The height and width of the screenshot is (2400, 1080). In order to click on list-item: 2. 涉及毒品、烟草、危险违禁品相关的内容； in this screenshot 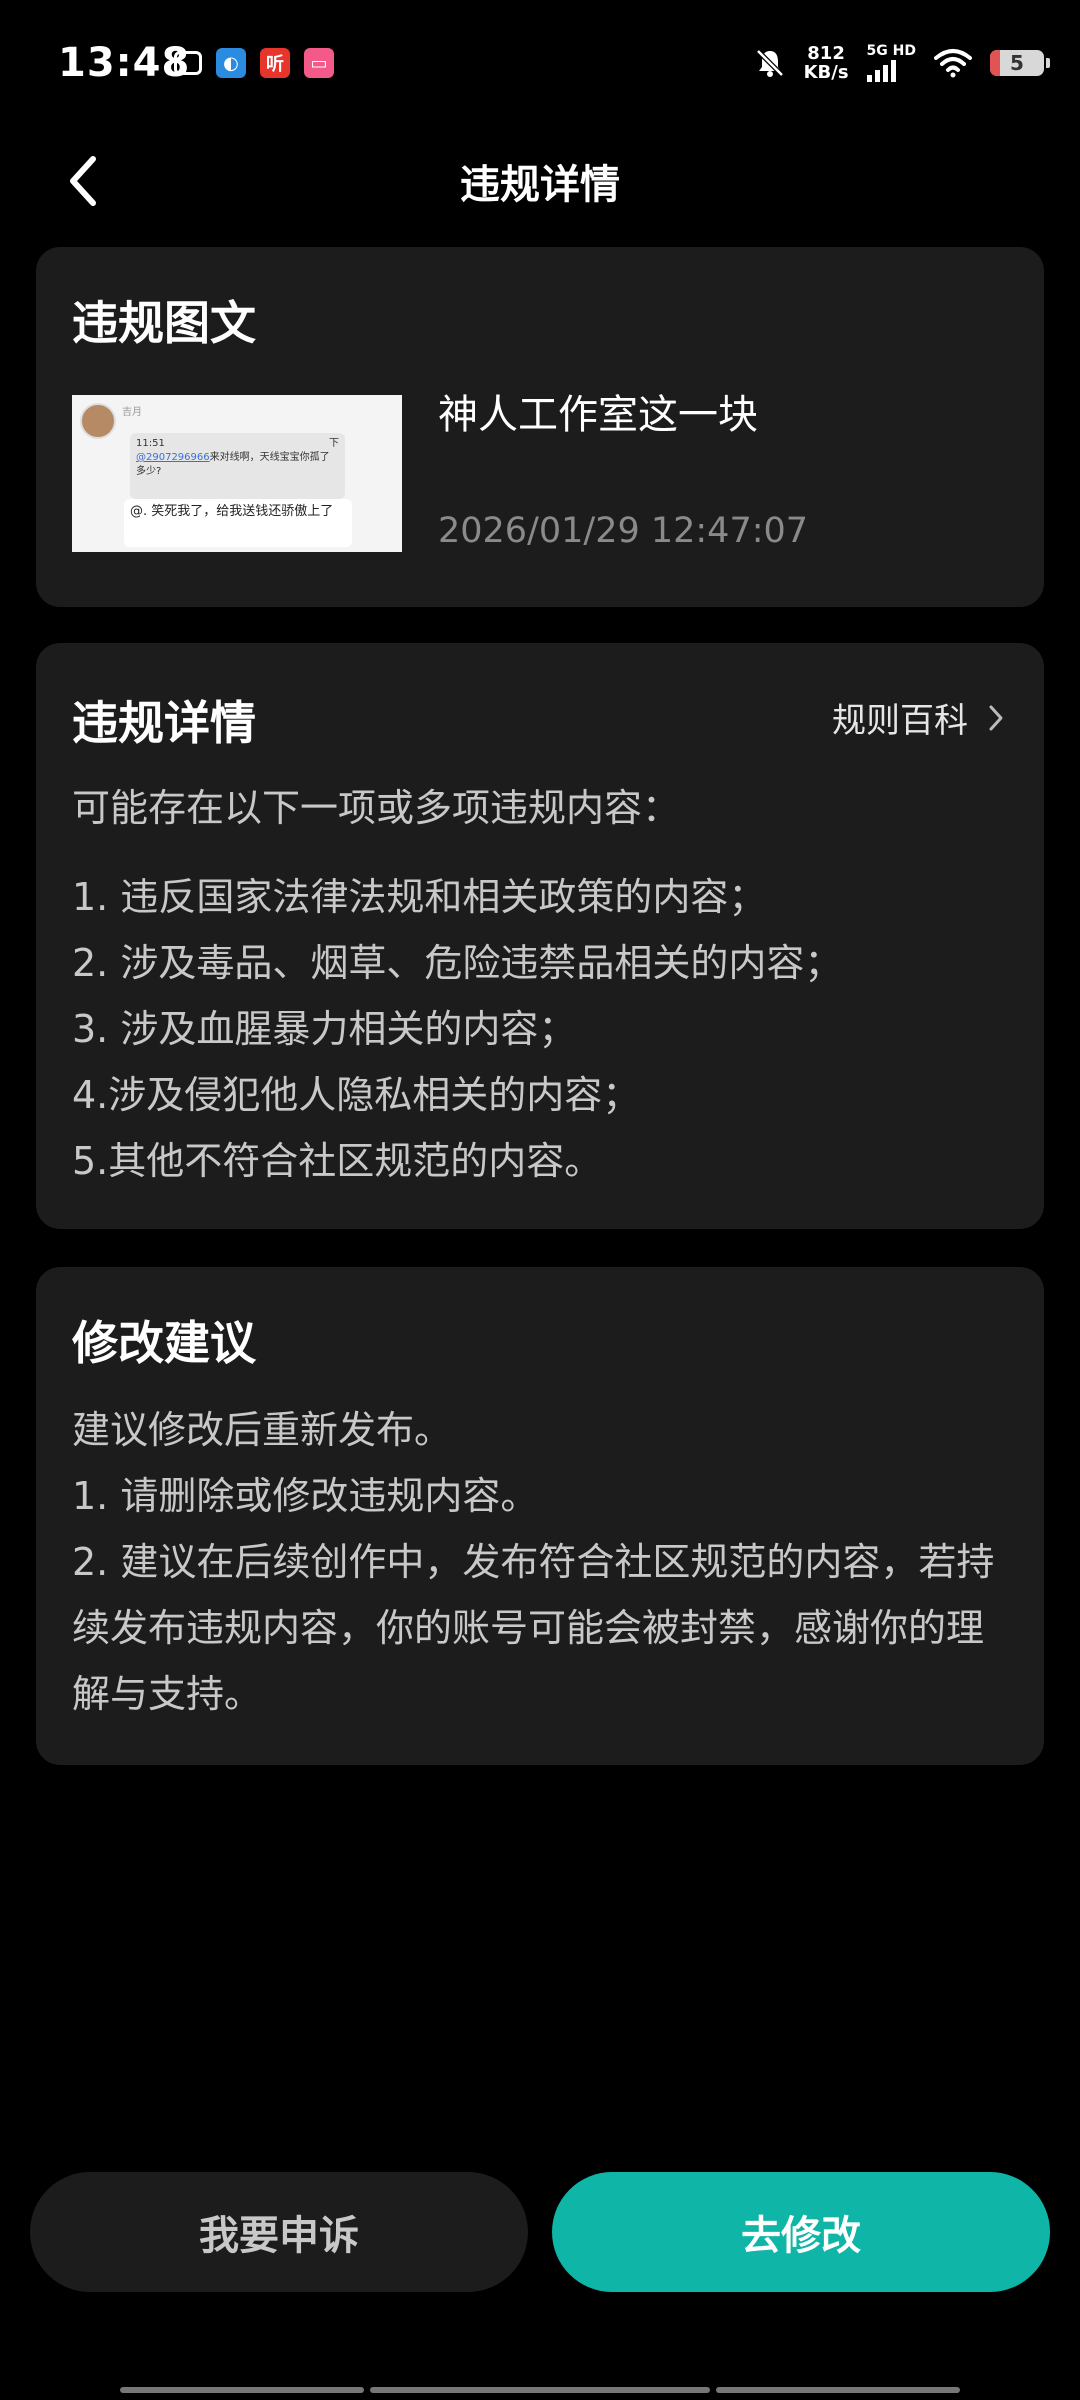, I will do `click(457, 963)`.